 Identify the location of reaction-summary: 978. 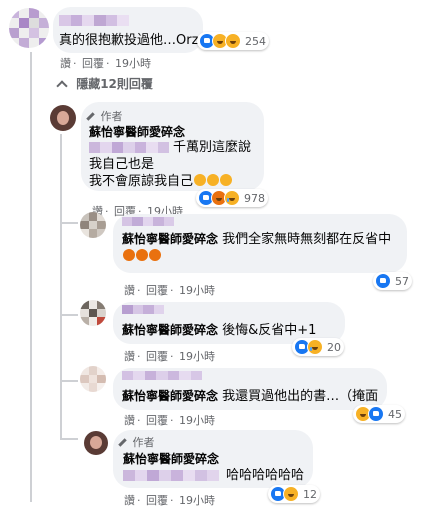
(232, 198).